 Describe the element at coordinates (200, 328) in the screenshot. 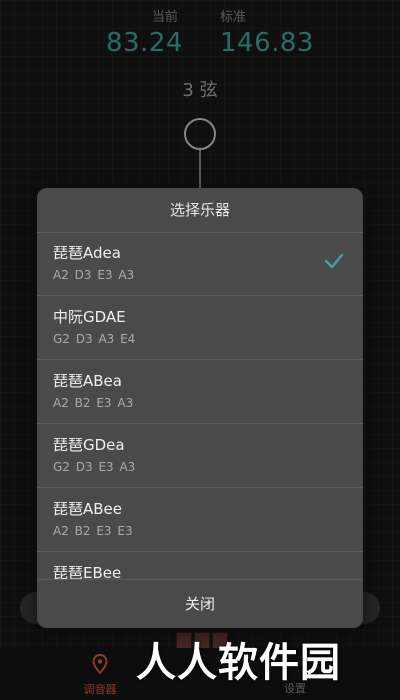

I see `instrument-option: 中阮GDAE G2 D3 A3 E4` at that location.